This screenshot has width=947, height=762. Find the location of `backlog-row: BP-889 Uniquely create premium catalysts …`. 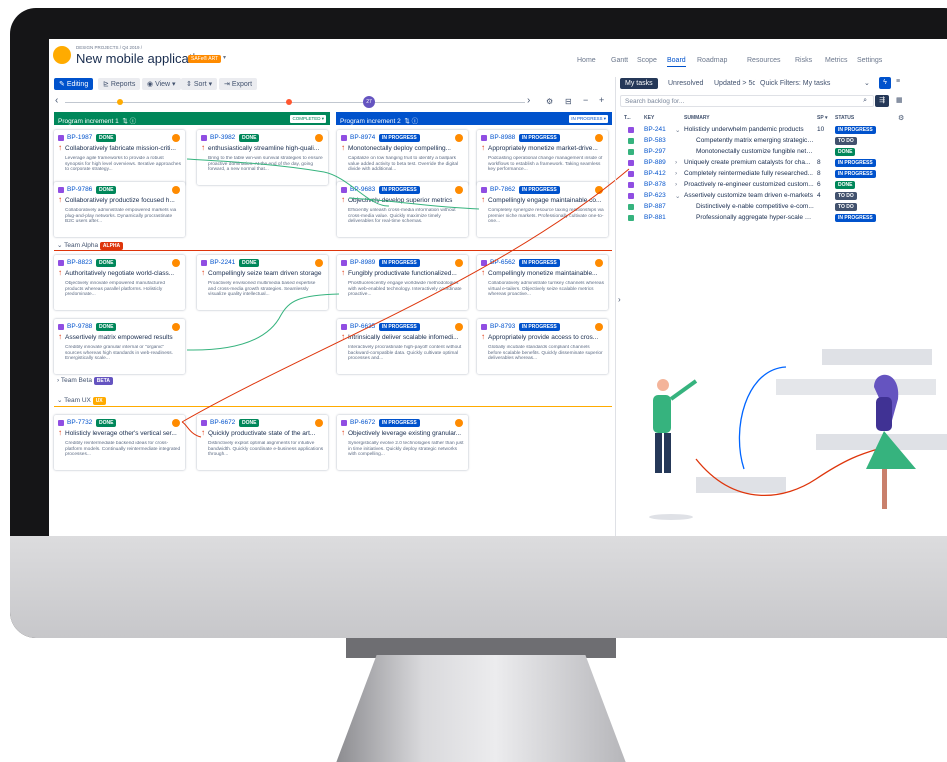

backlog-row: BP-889 Uniquely create premium catalysts … is located at coordinates (782, 163).